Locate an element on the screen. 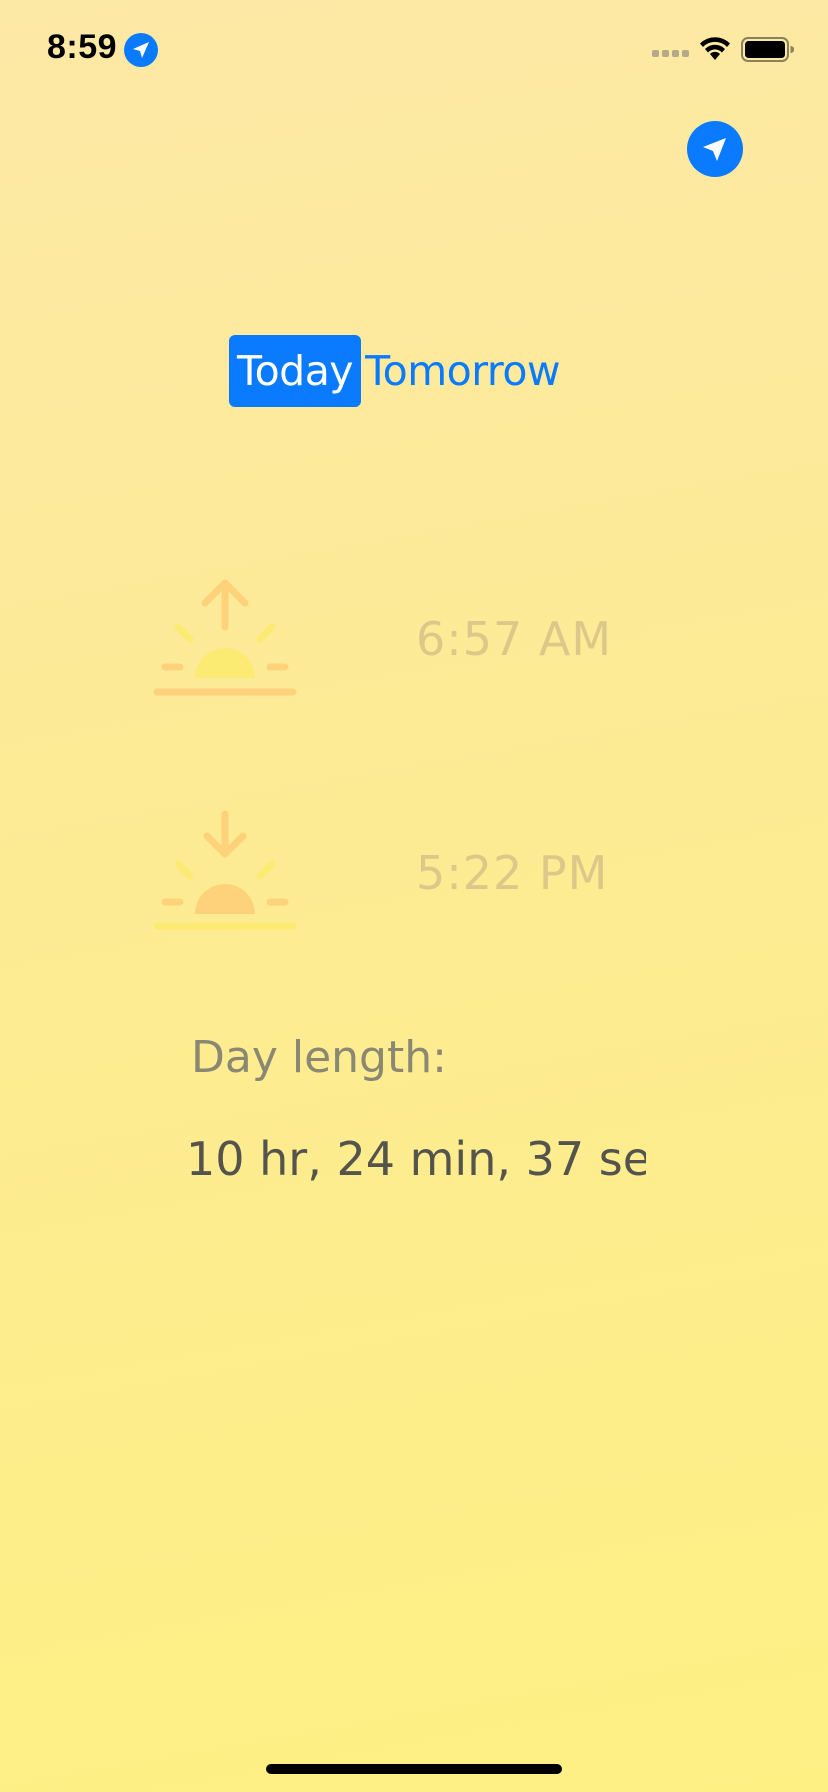 The image size is (828, 1792). sunset-icon is located at coordinates (225, 870).